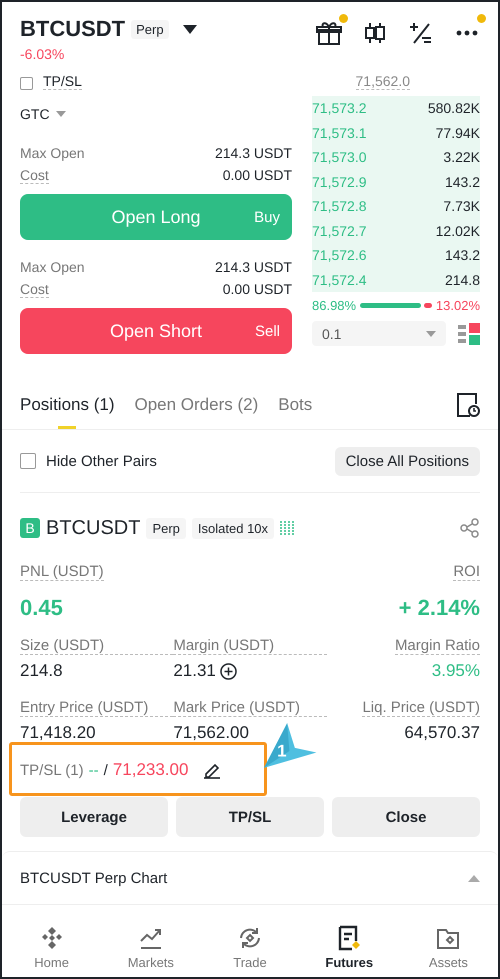 This screenshot has width=500, height=979. Describe the element at coordinates (94, 878) in the screenshot. I see `chart-section-title: BTCUSDT Perp Chart` at that location.